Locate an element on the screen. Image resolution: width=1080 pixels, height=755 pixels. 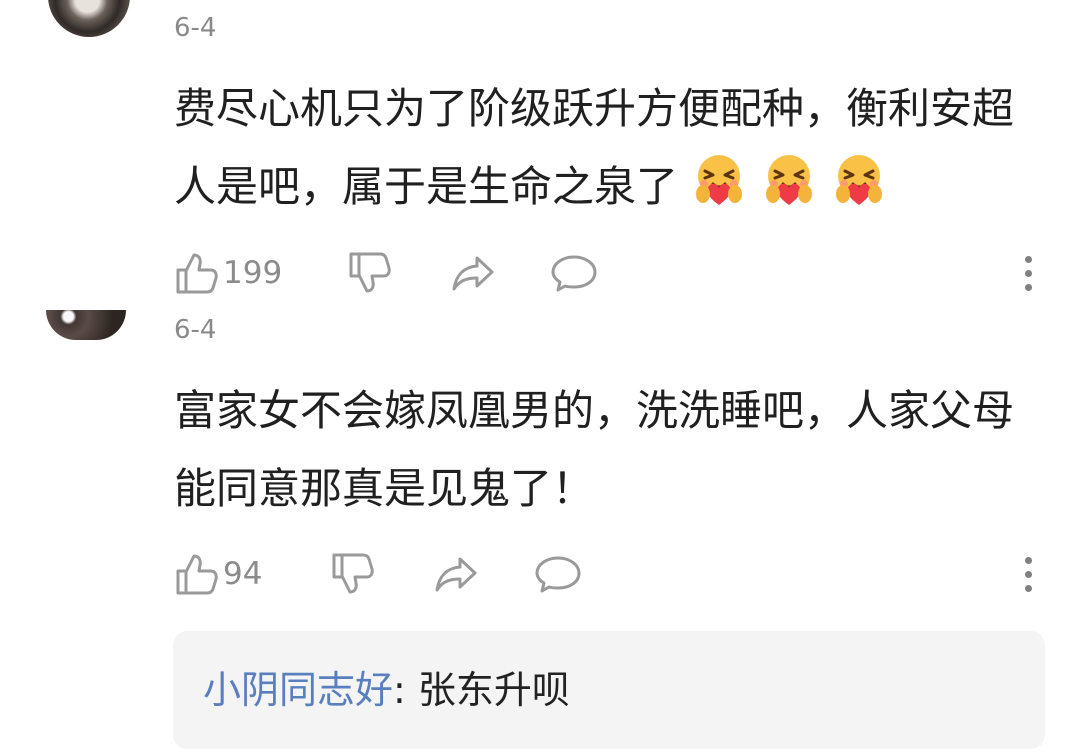
like-button: 94 is located at coordinates (217, 574).